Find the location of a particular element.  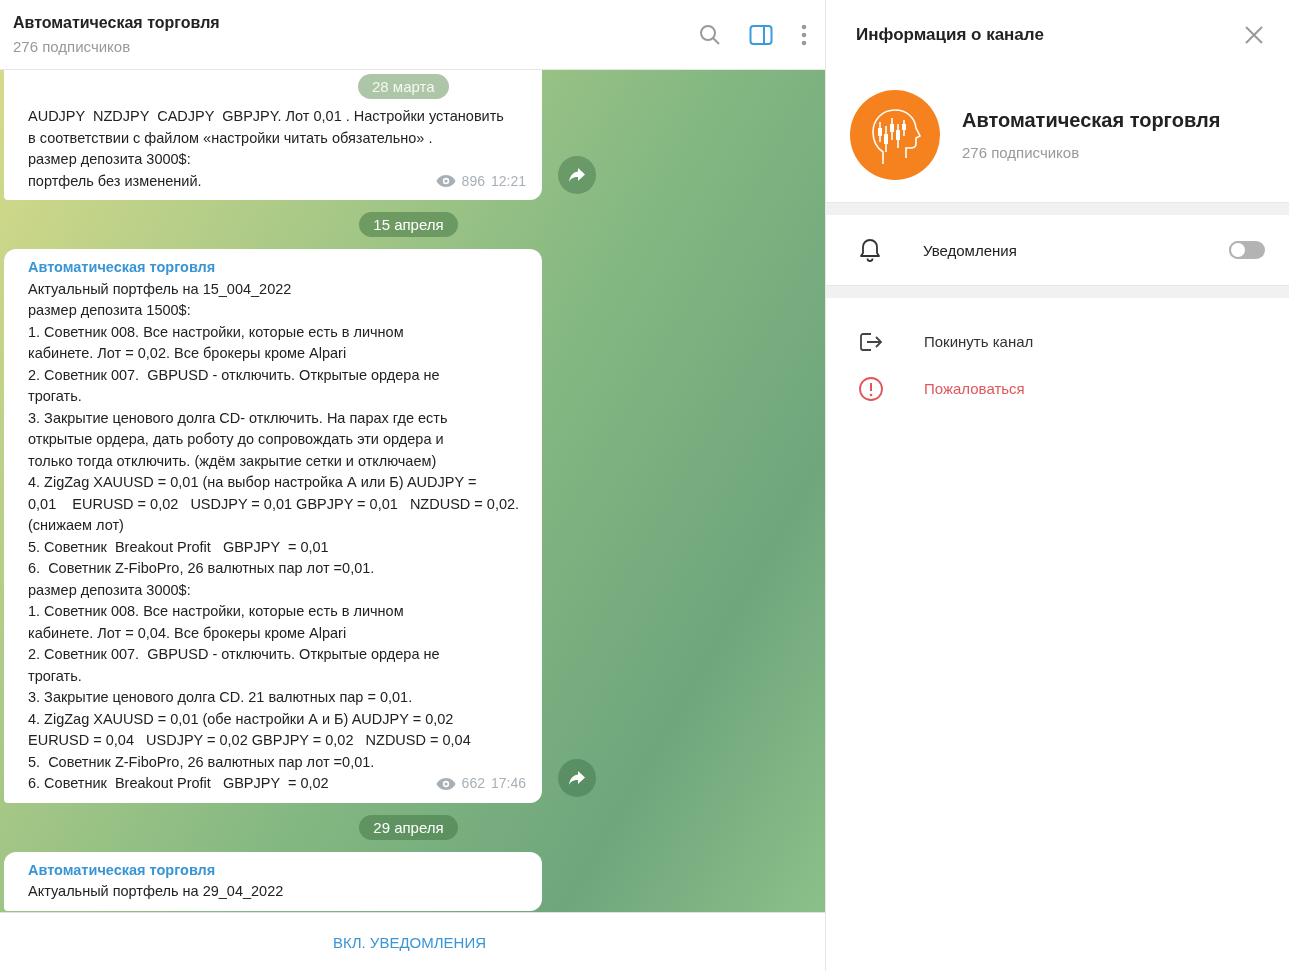

channel-name: Автоматическая торговля is located at coordinates (1091, 120).